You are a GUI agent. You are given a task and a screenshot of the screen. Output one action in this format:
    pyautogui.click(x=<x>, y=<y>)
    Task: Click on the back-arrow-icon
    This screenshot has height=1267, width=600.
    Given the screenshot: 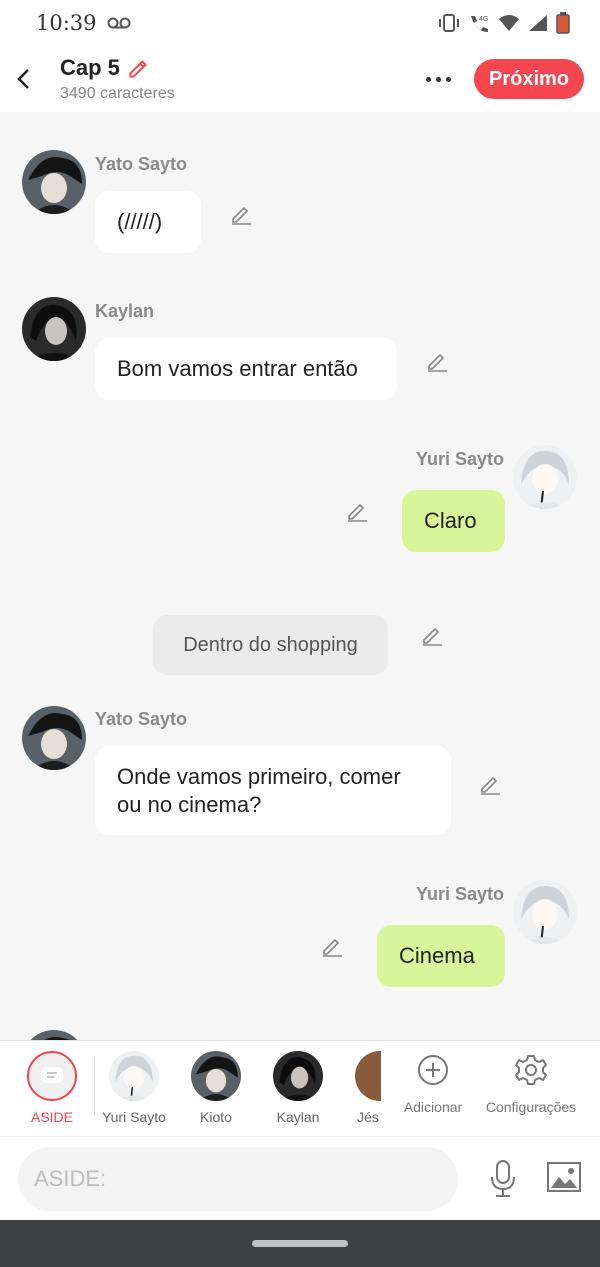 What is the action you would take?
    pyautogui.click(x=23, y=79)
    